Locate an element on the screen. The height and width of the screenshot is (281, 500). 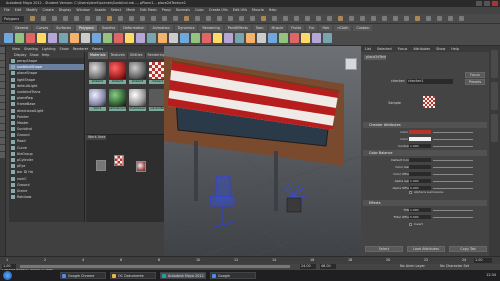
shelf-tab-painteffects: PaintEffects is located at coordinates (237, 28).